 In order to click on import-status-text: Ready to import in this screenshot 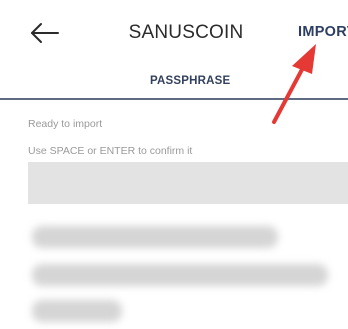, I will do `click(65, 124)`.